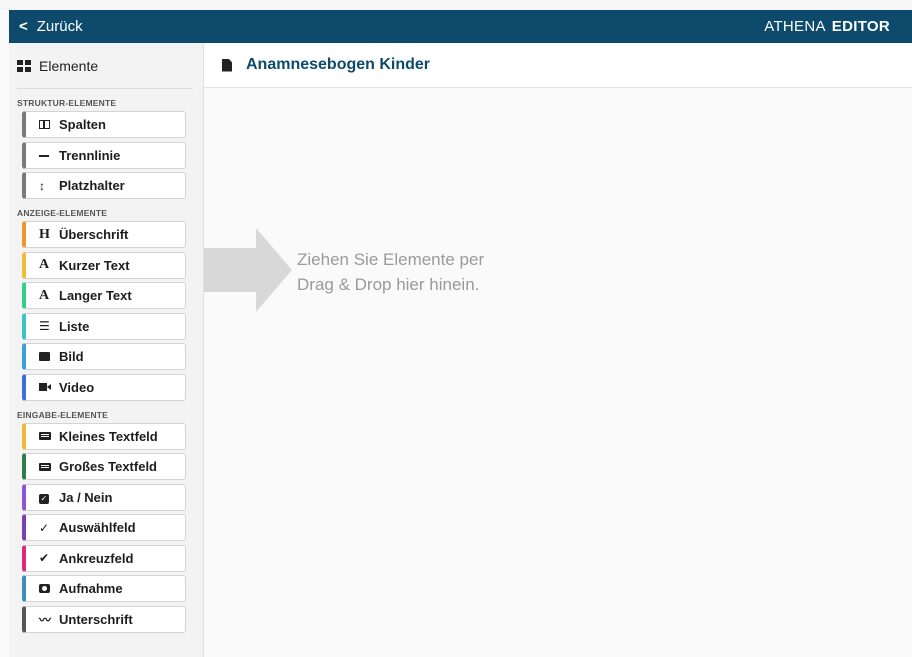 The width and height of the screenshot is (912, 657). What do you see at coordinates (90, 155) in the screenshot?
I see `element-label: Trennlinie` at bounding box center [90, 155].